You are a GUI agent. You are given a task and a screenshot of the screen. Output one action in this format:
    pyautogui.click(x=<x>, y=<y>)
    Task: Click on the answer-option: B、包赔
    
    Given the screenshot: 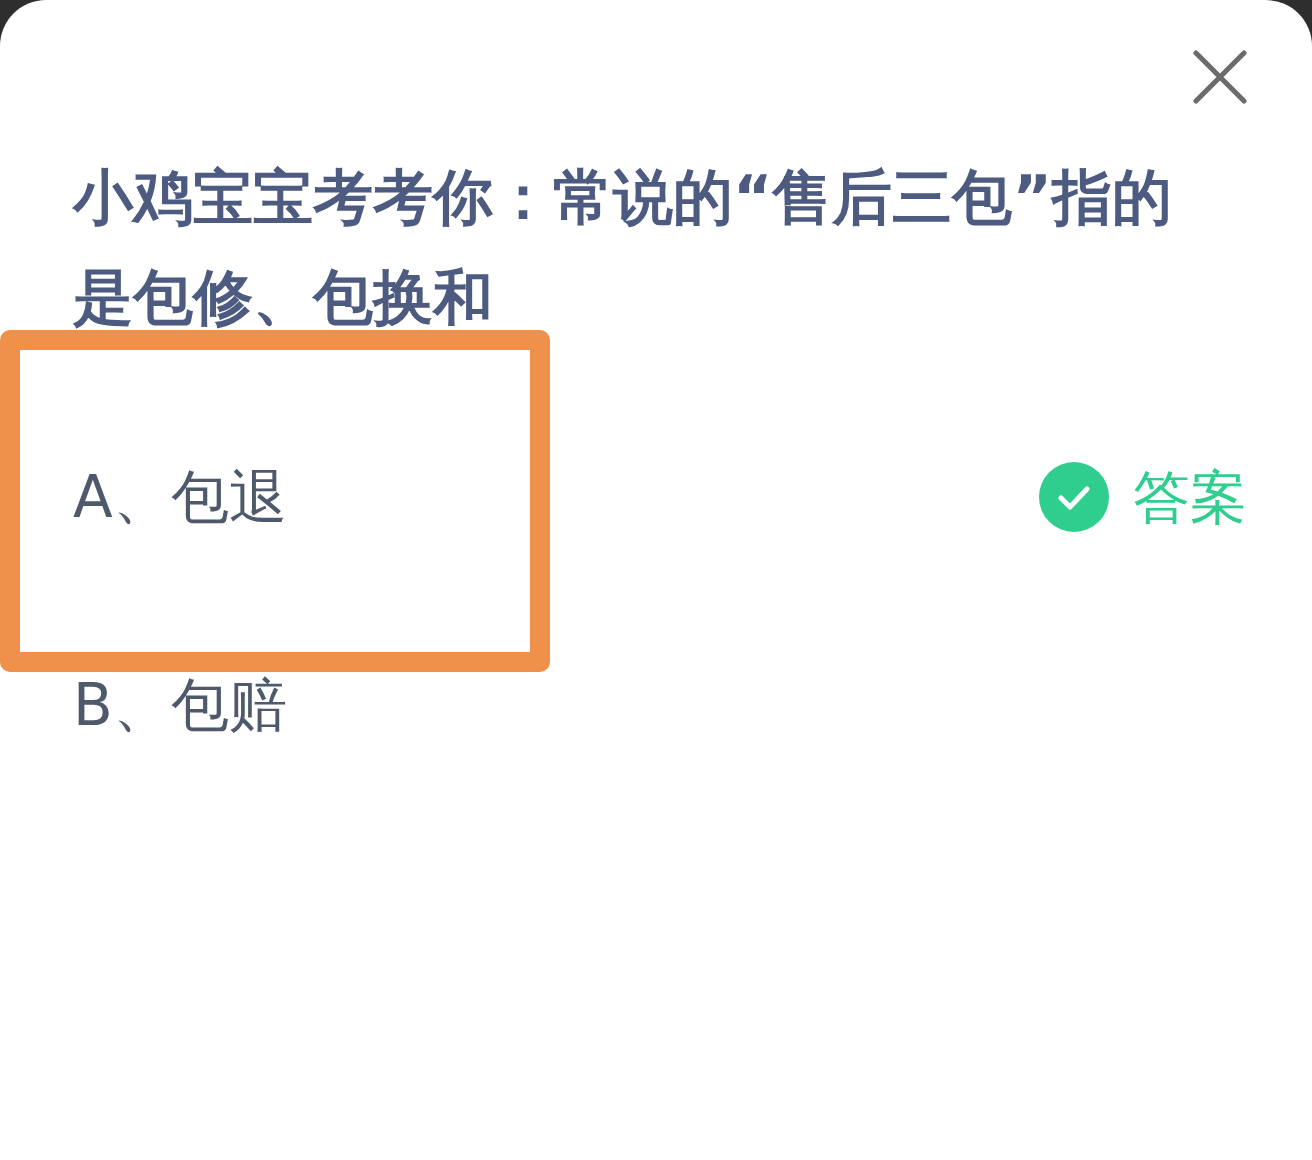 What is the action you would take?
    pyautogui.click(x=180, y=705)
    